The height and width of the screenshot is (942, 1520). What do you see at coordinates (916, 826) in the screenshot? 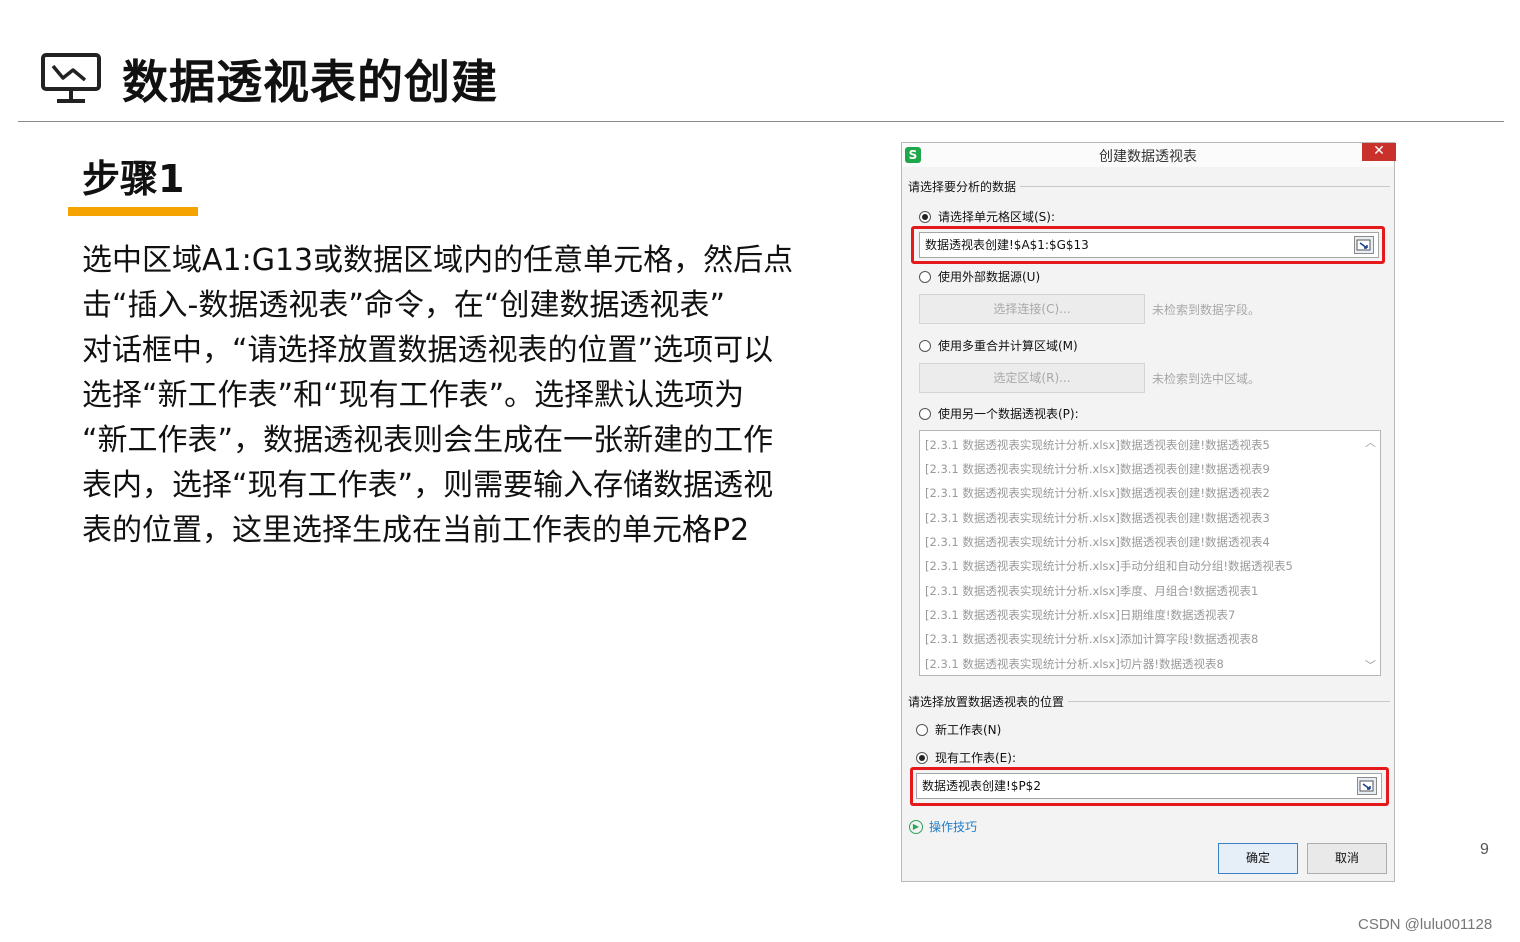
I see `play-icon: ▶` at bounding box center [916, 826].